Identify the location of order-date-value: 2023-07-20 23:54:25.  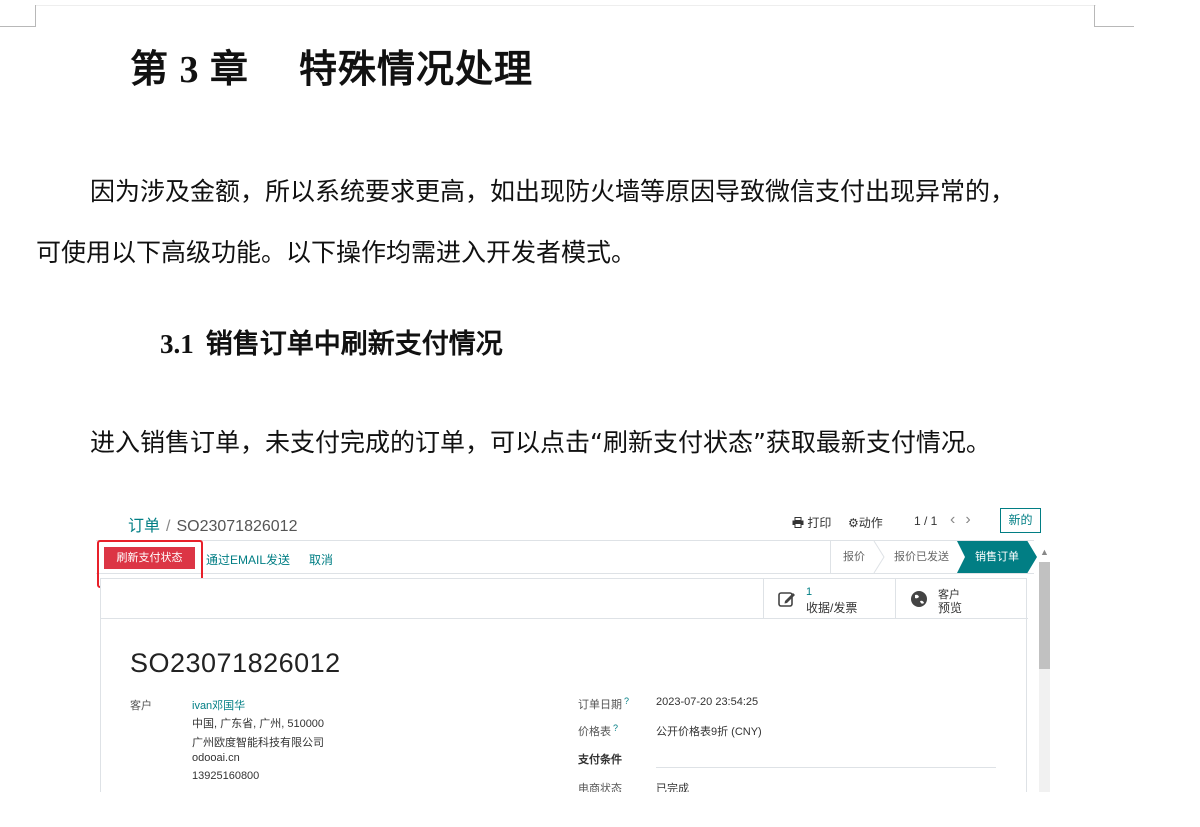
(707, 702).